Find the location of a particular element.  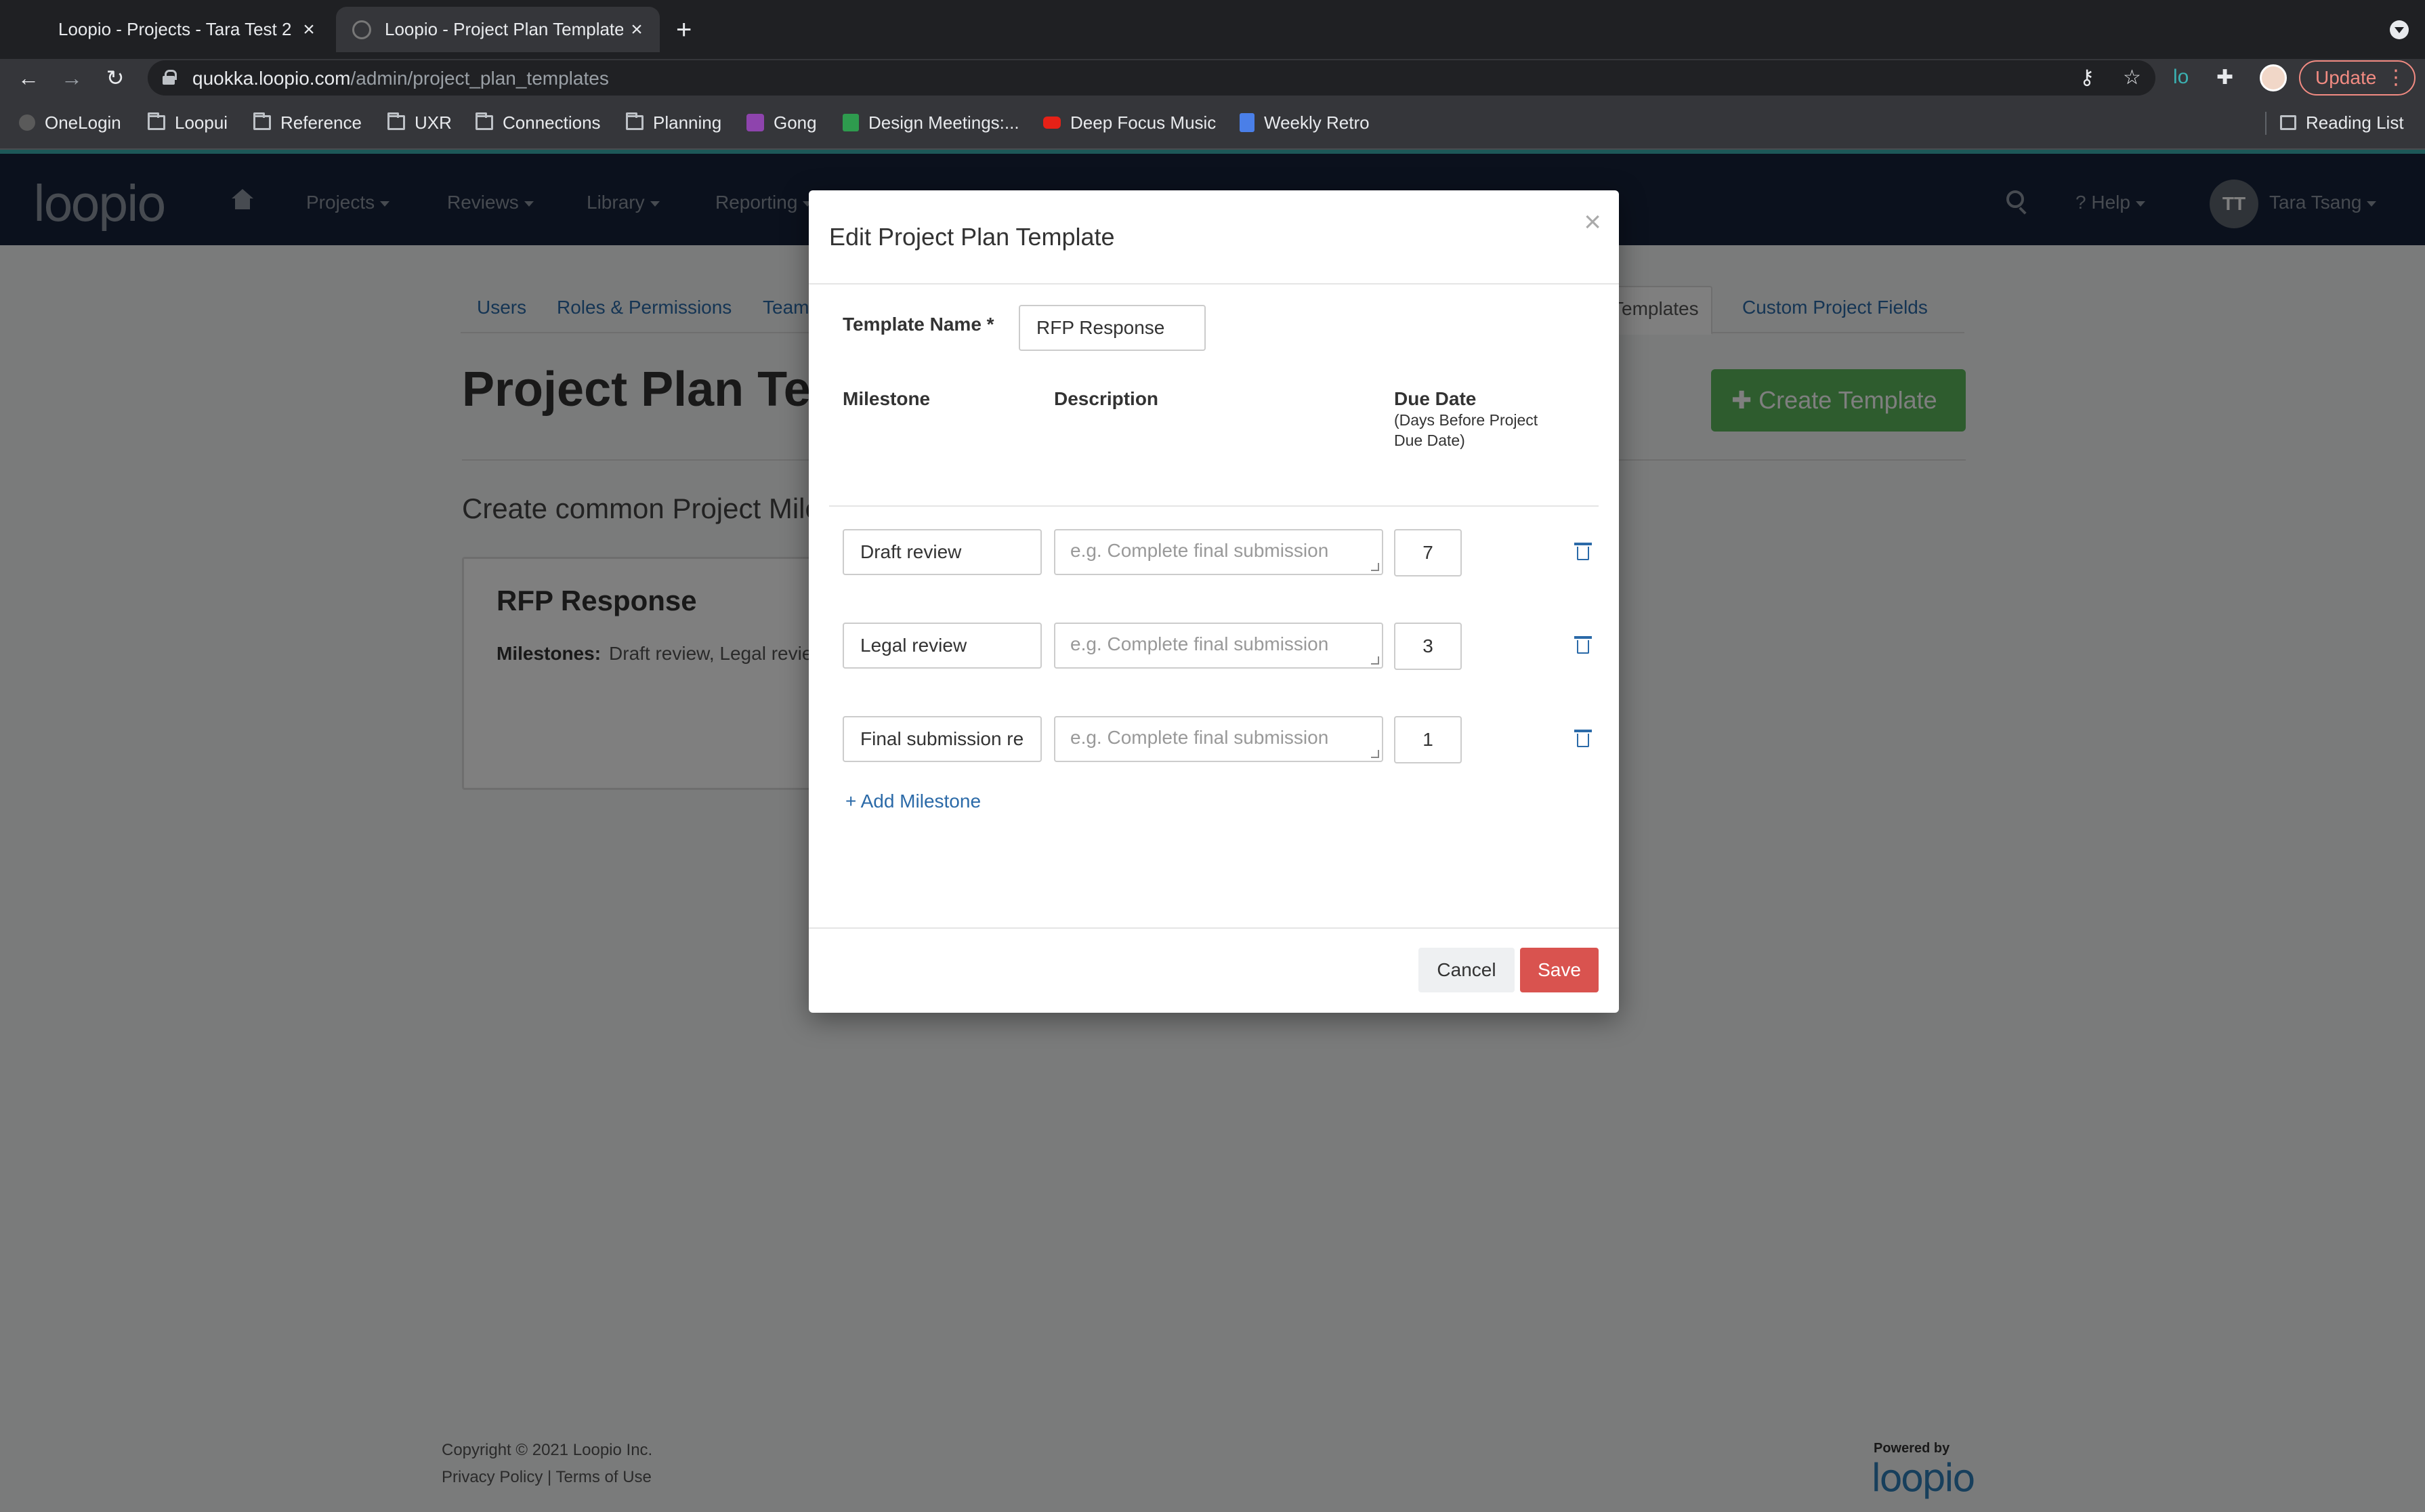

forward-arrow-icon: → is located at coordinates (71, 77).